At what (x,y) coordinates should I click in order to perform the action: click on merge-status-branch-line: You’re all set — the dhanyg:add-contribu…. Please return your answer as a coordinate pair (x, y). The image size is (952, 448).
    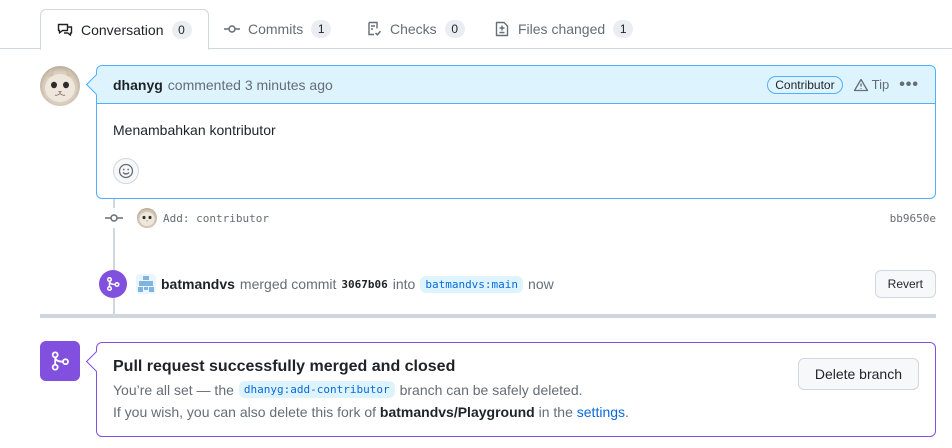
    Looking at the image, I should click on (348, 389).